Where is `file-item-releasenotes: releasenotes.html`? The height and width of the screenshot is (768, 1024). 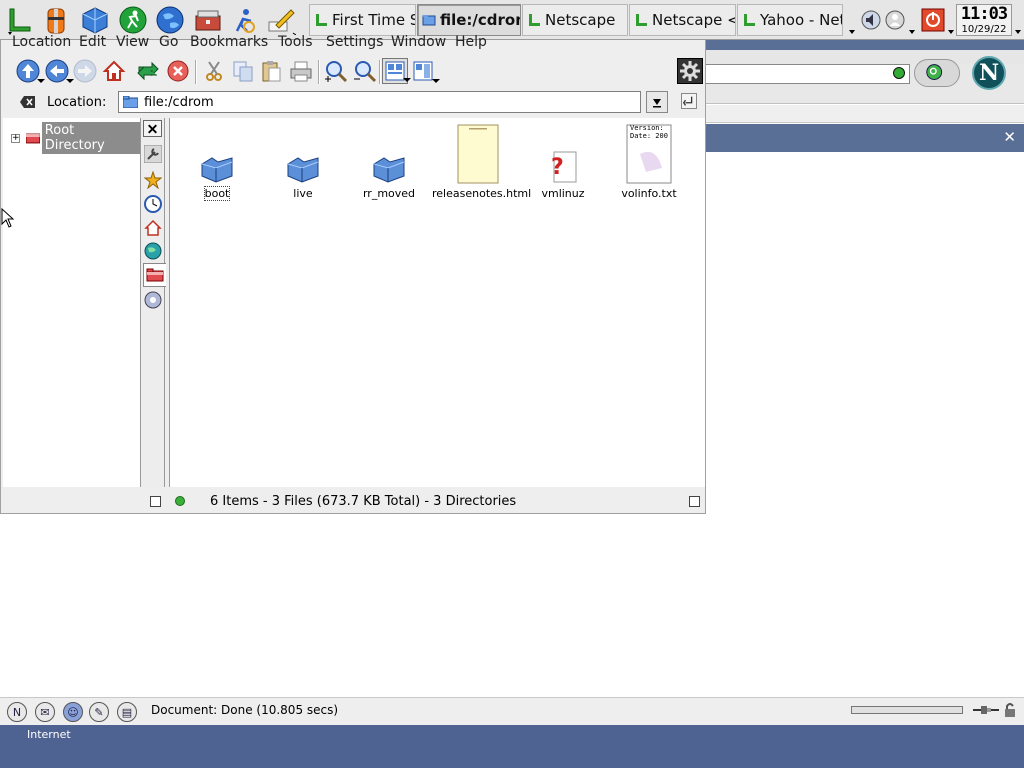
file-item-releasenotes: releasenotes.html is located at coordinates (481, 161).